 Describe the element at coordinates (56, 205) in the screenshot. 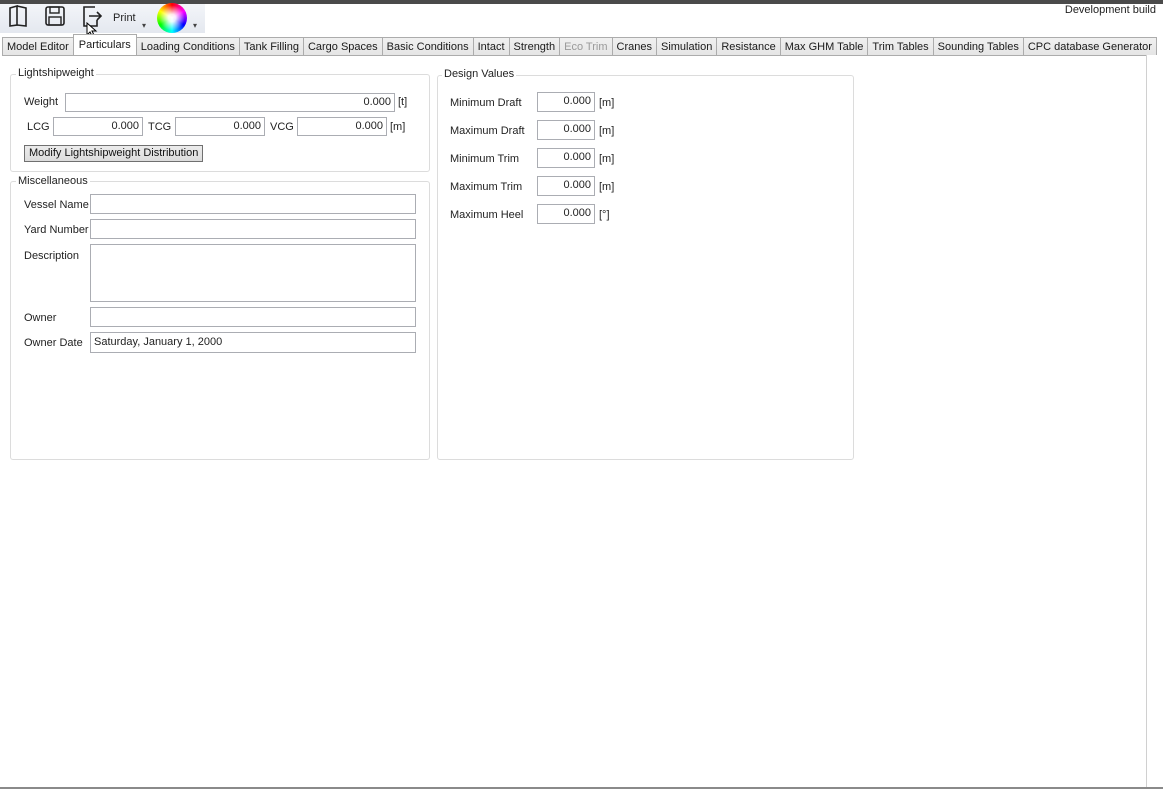

I see `vessel-name-label: Vessel Name` at that location.